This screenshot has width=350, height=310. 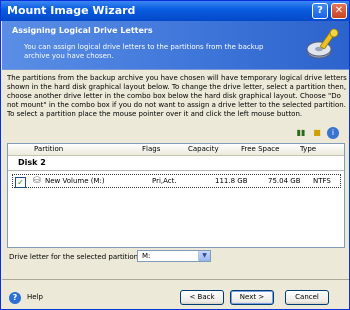 What do you see at coordinates (307, 297) in the screenshot?
I see `cancel-button: Cancel` at bounding box center [307, 297].